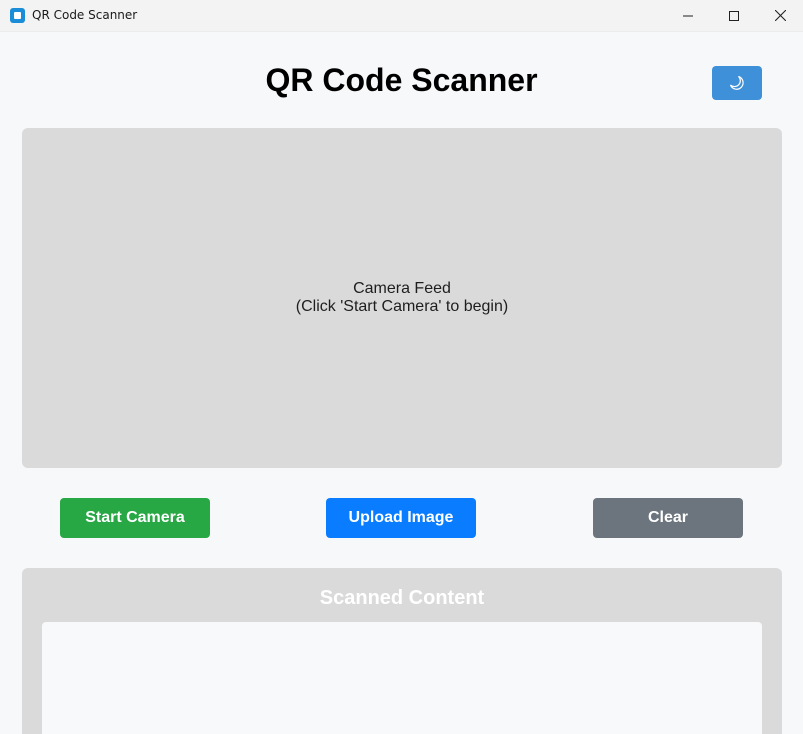 This screenshot has height=734, width=803. Describe the element at coordinates (401, 80) in the screenshot. I see `page-title: QR Code Scanner` at that location.